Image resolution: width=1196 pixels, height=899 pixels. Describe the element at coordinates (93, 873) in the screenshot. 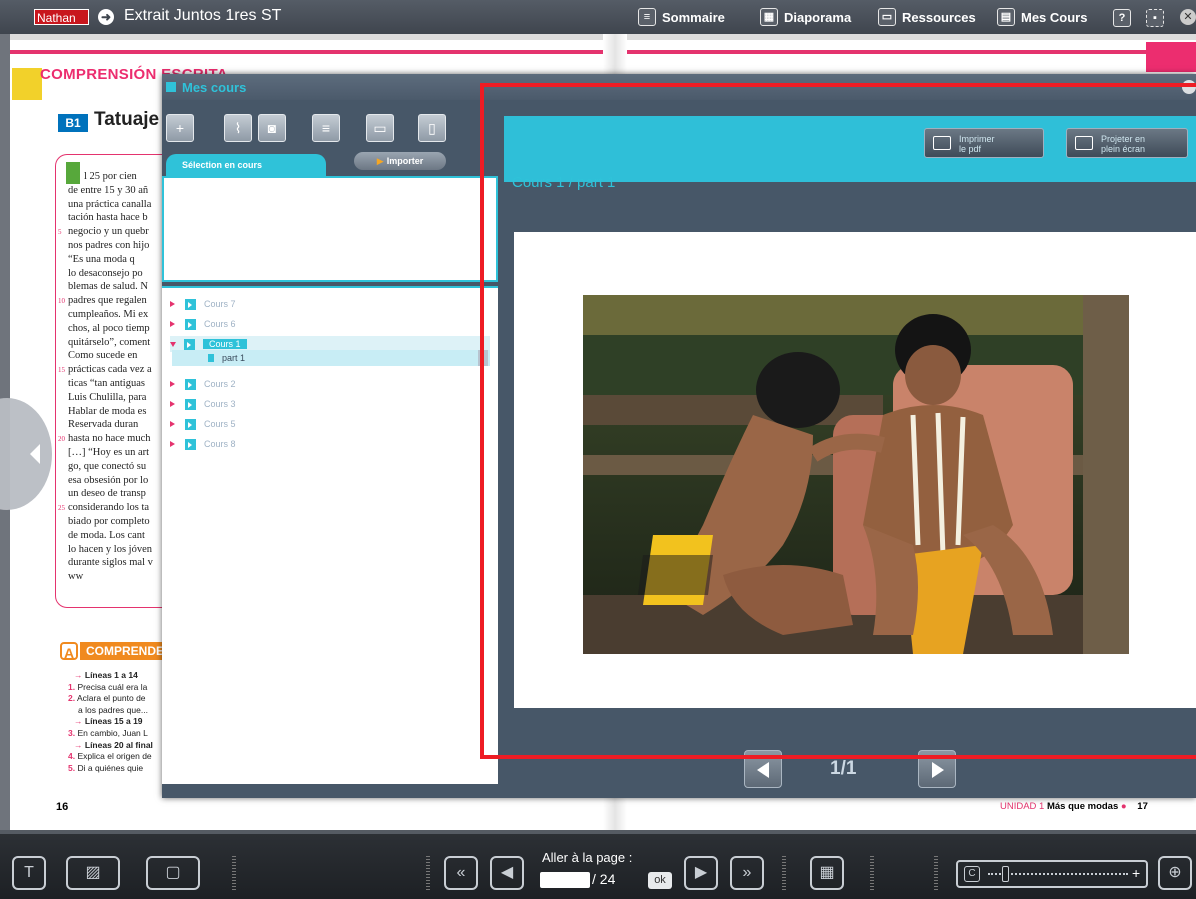

I see `highlight-tool-icon: ▨` at that location.